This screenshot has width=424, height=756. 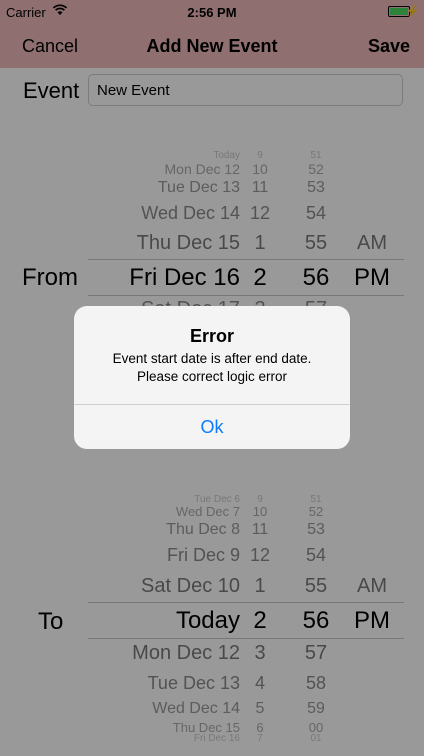 What do you see at coordinates (211, 336) in the screenshot?
I see `alert-title: Error` at bounding box center [211, 336].